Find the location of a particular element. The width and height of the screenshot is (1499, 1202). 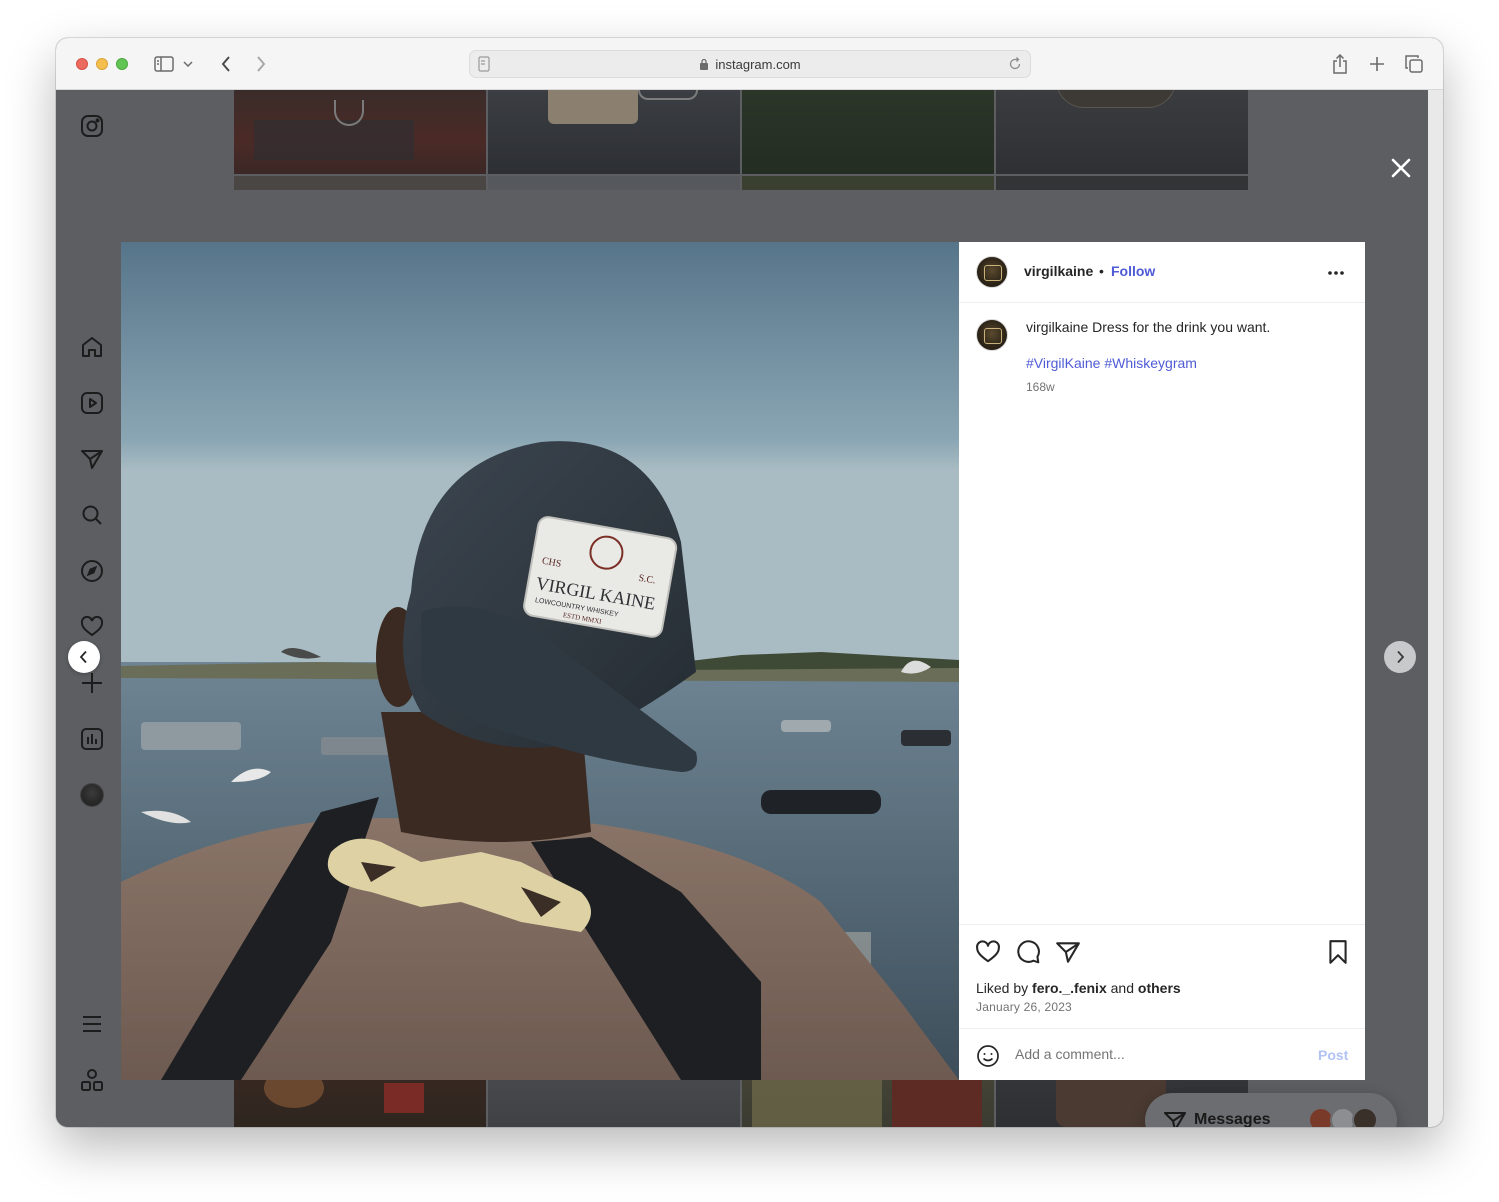

new-tab-icon is located at coordinates (1377, 64).